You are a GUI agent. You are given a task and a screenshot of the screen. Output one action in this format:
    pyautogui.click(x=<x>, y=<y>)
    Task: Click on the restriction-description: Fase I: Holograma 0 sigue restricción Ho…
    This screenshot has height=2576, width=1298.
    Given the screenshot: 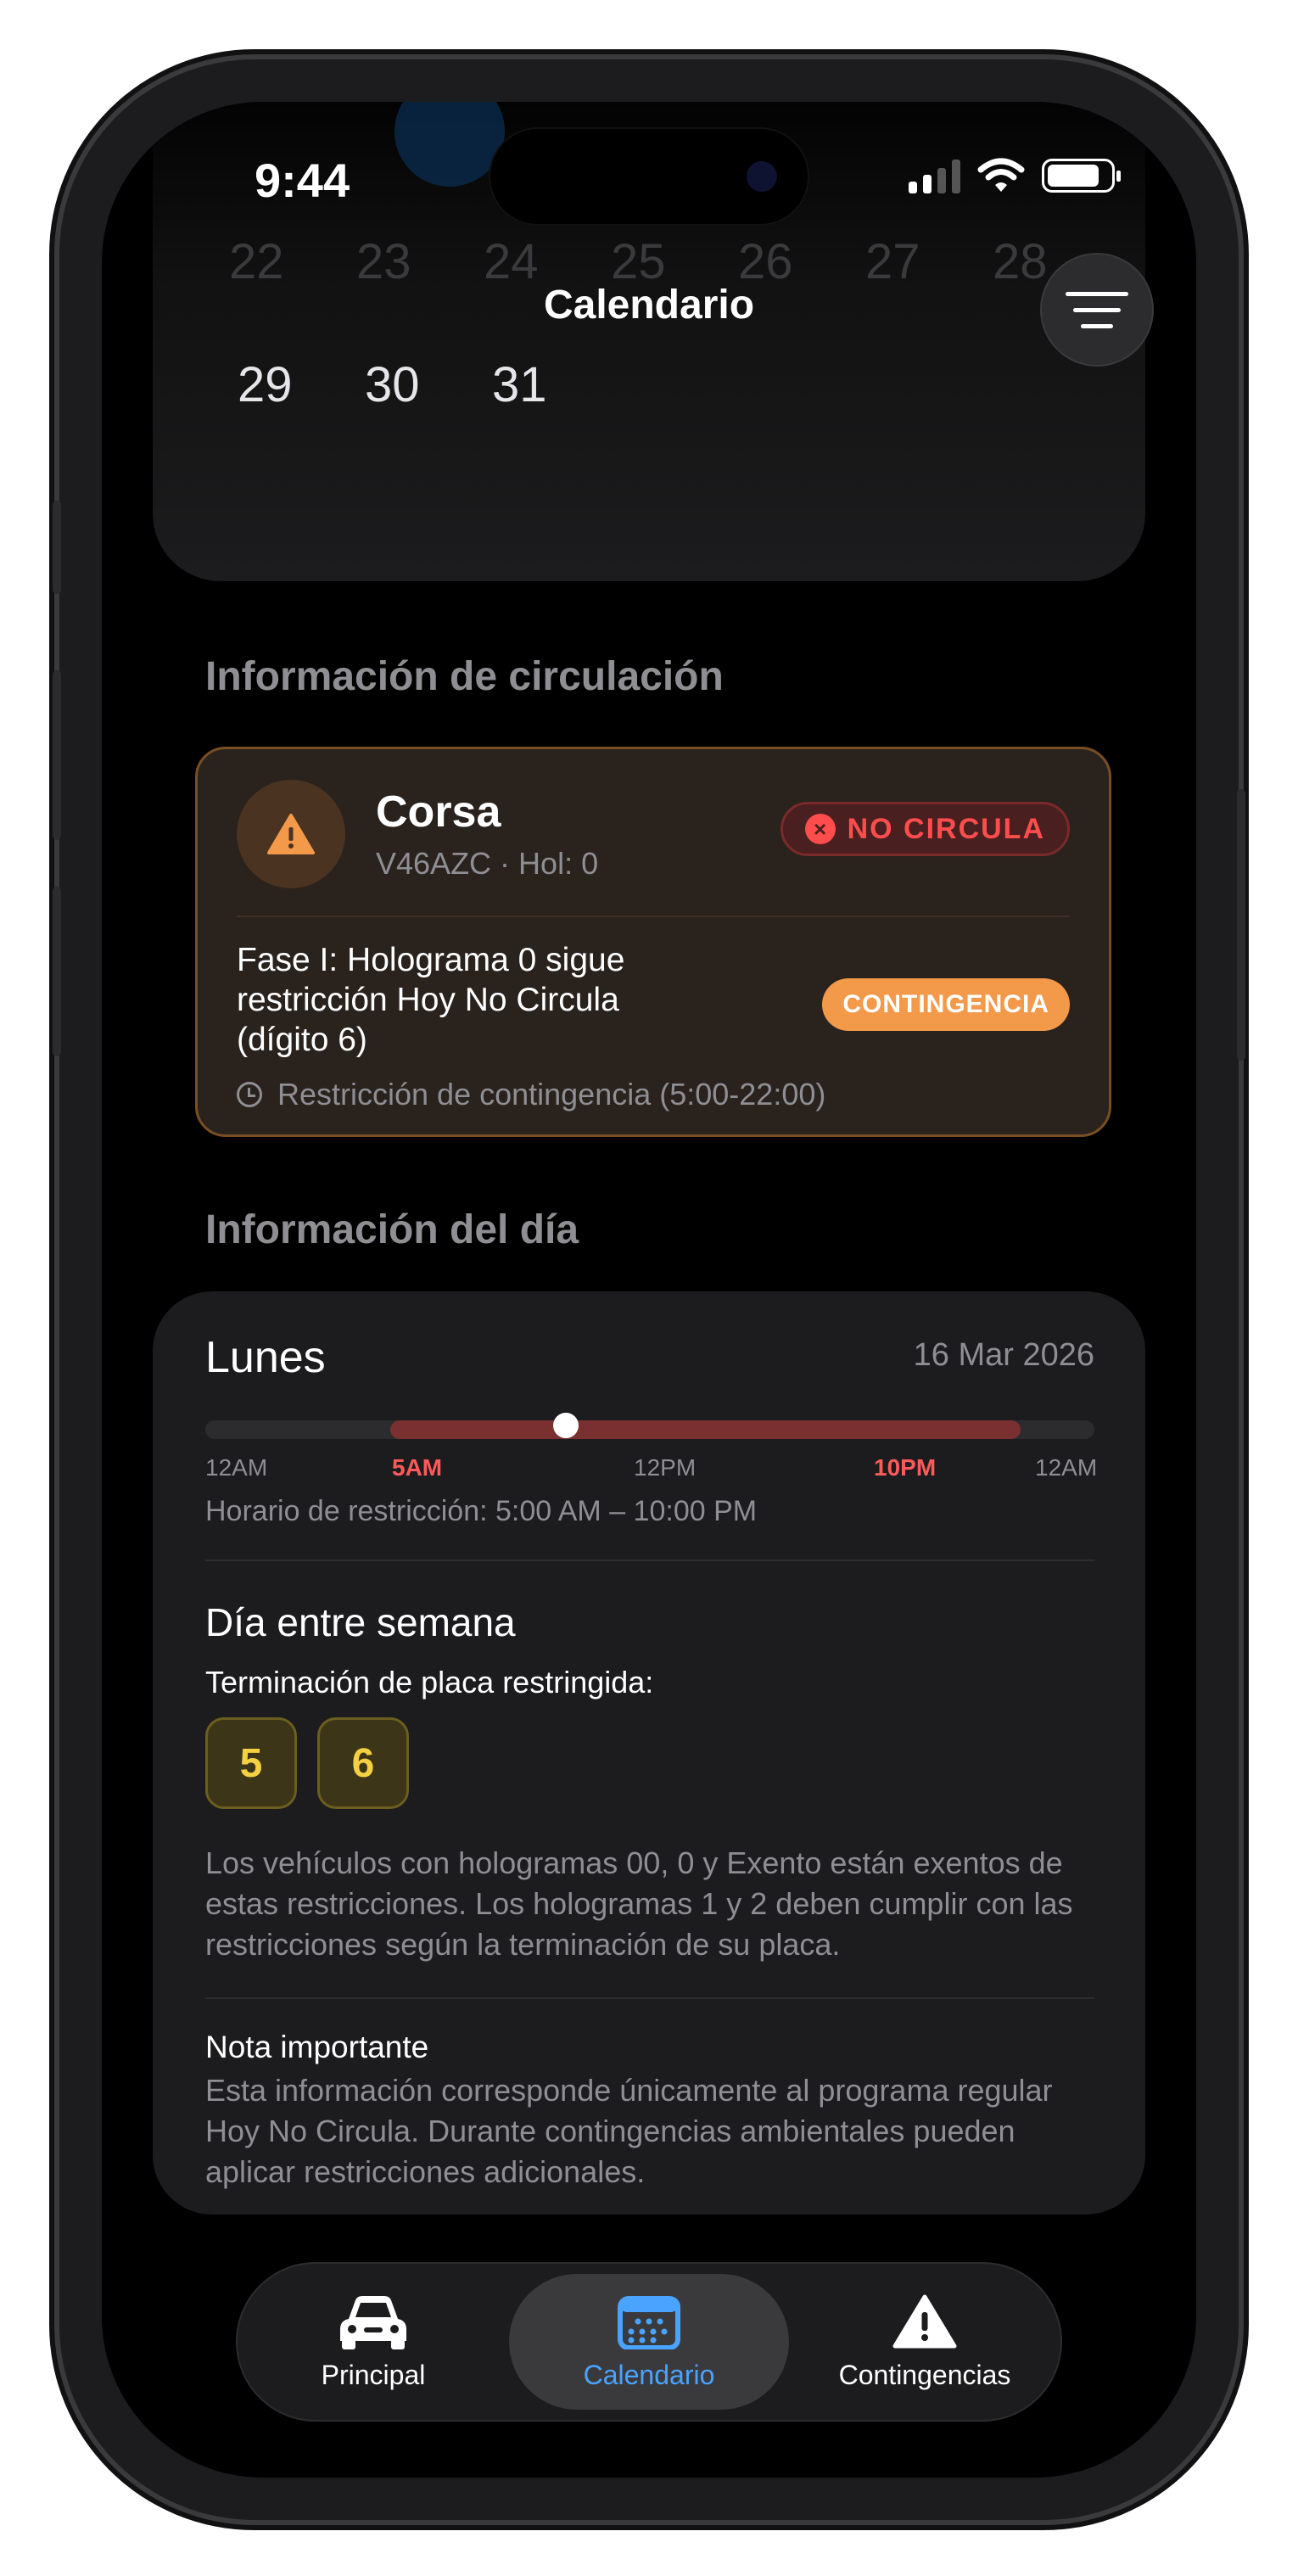 What is the action you would take?
    pyautogui.click(x=431, y=1000)
    